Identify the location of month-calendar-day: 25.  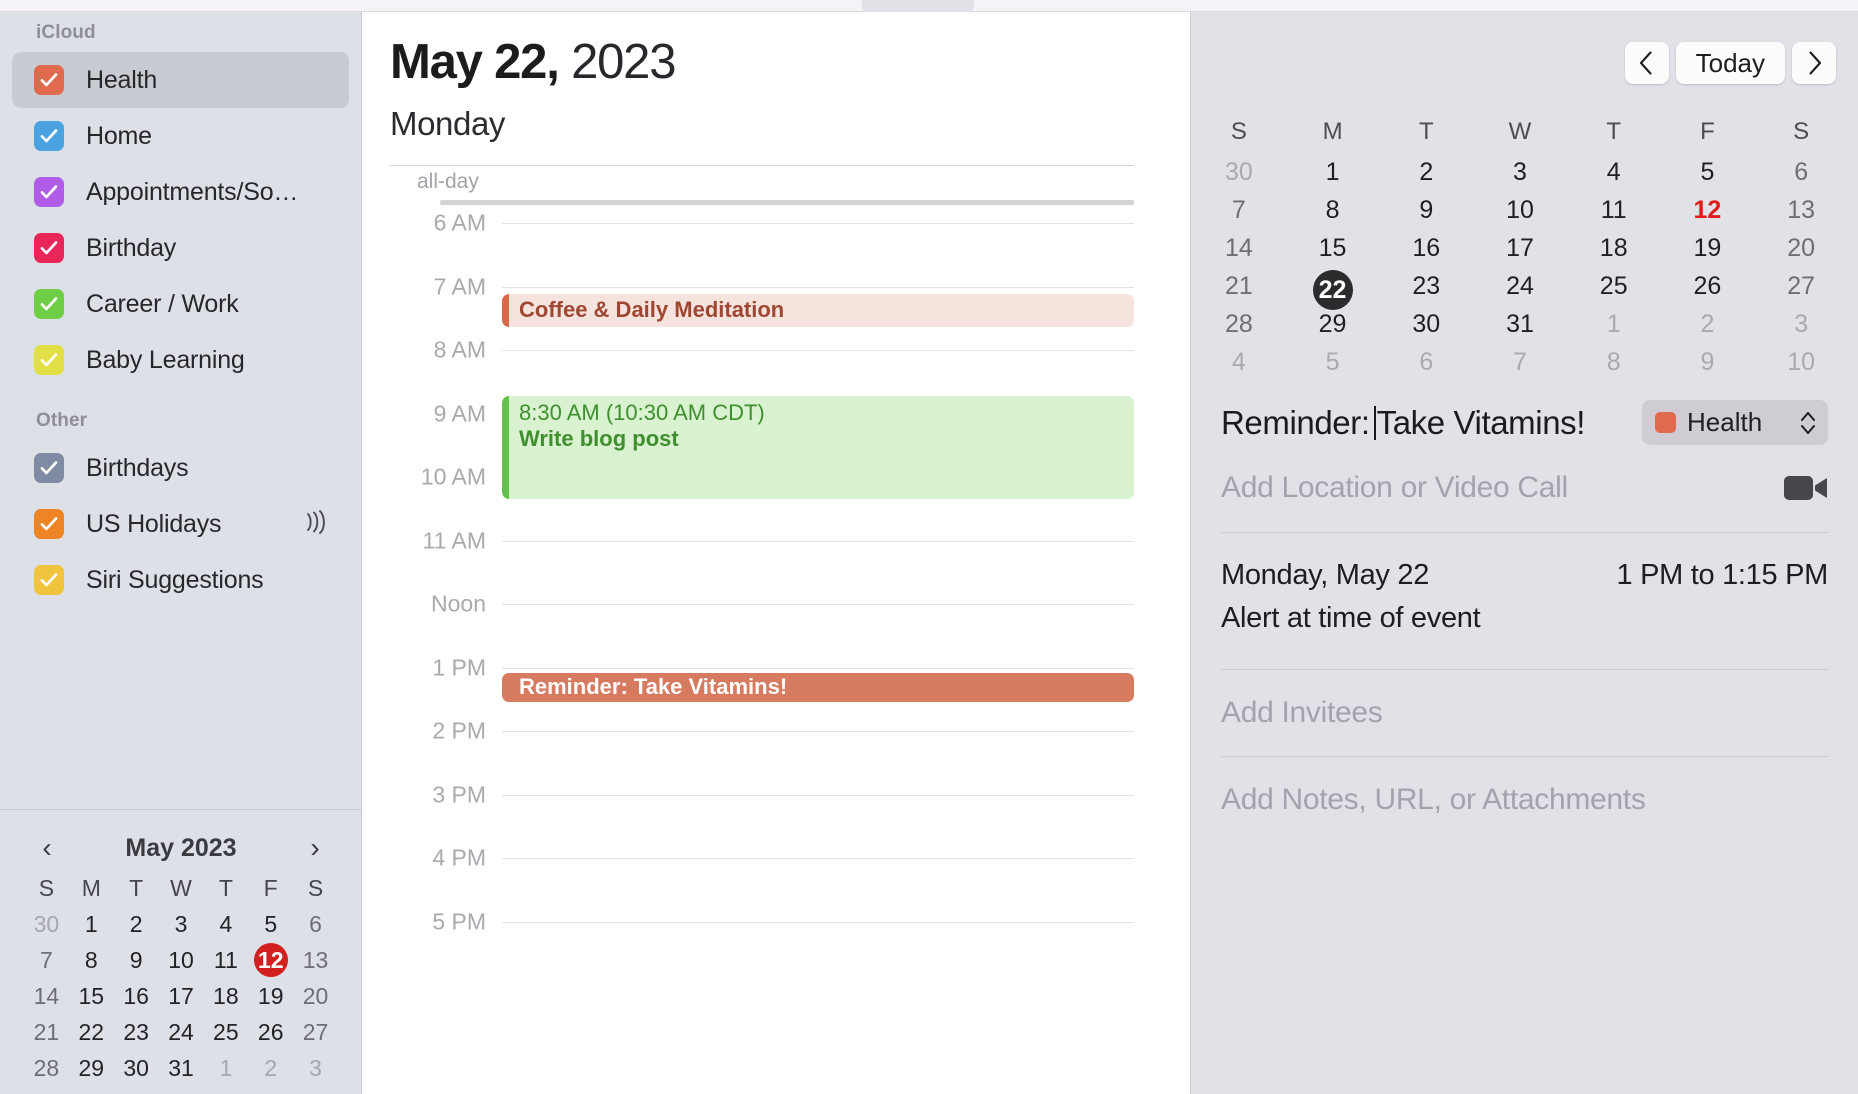
(1614, 286).